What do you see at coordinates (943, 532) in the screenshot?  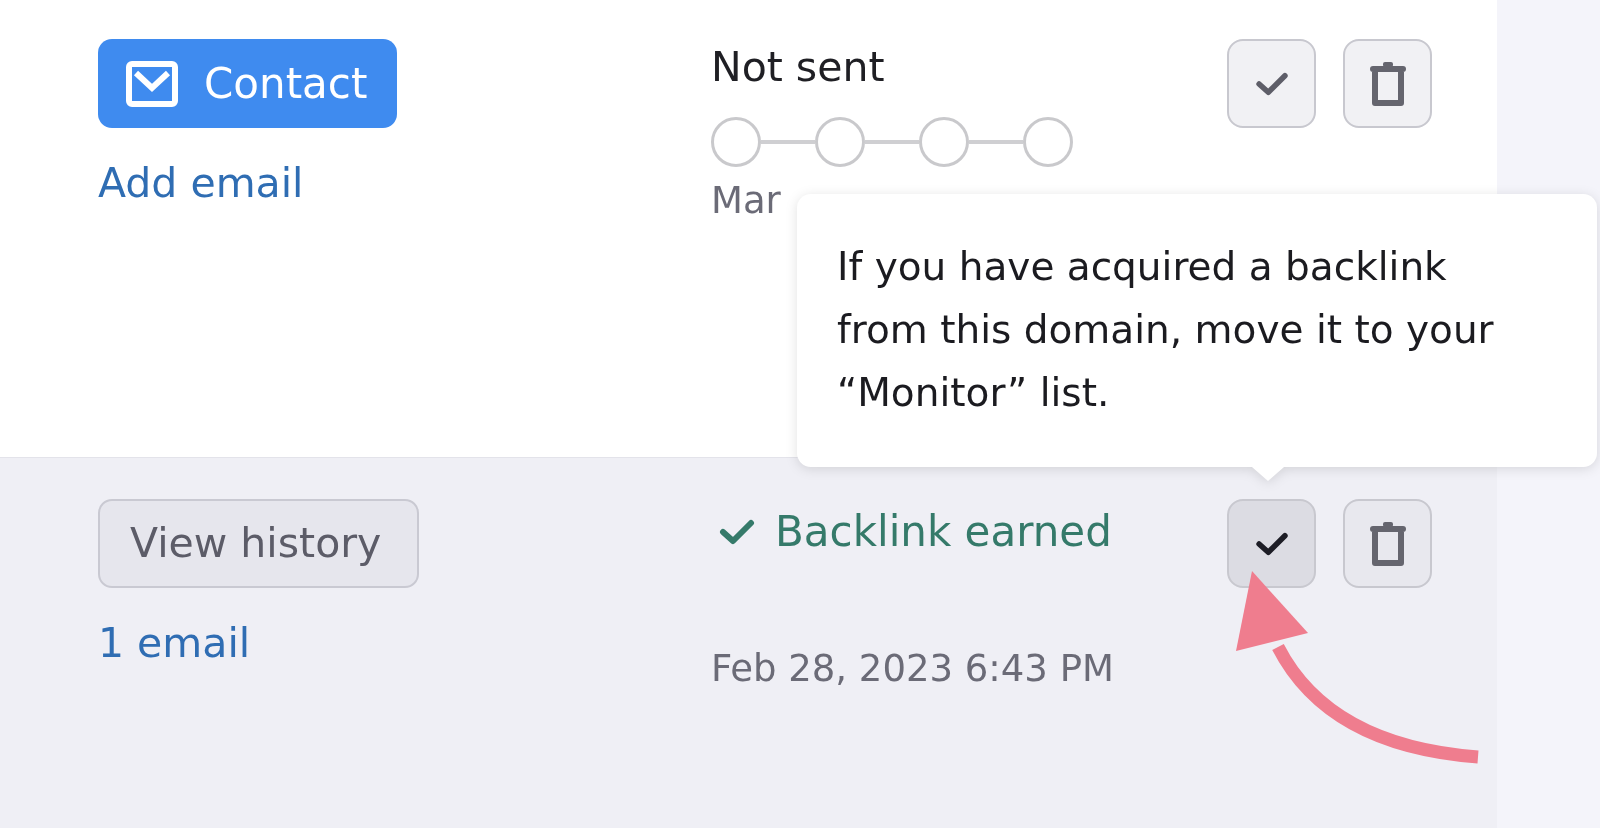 I see `status-text: Backlink earned` at bounding box center [943, 532].